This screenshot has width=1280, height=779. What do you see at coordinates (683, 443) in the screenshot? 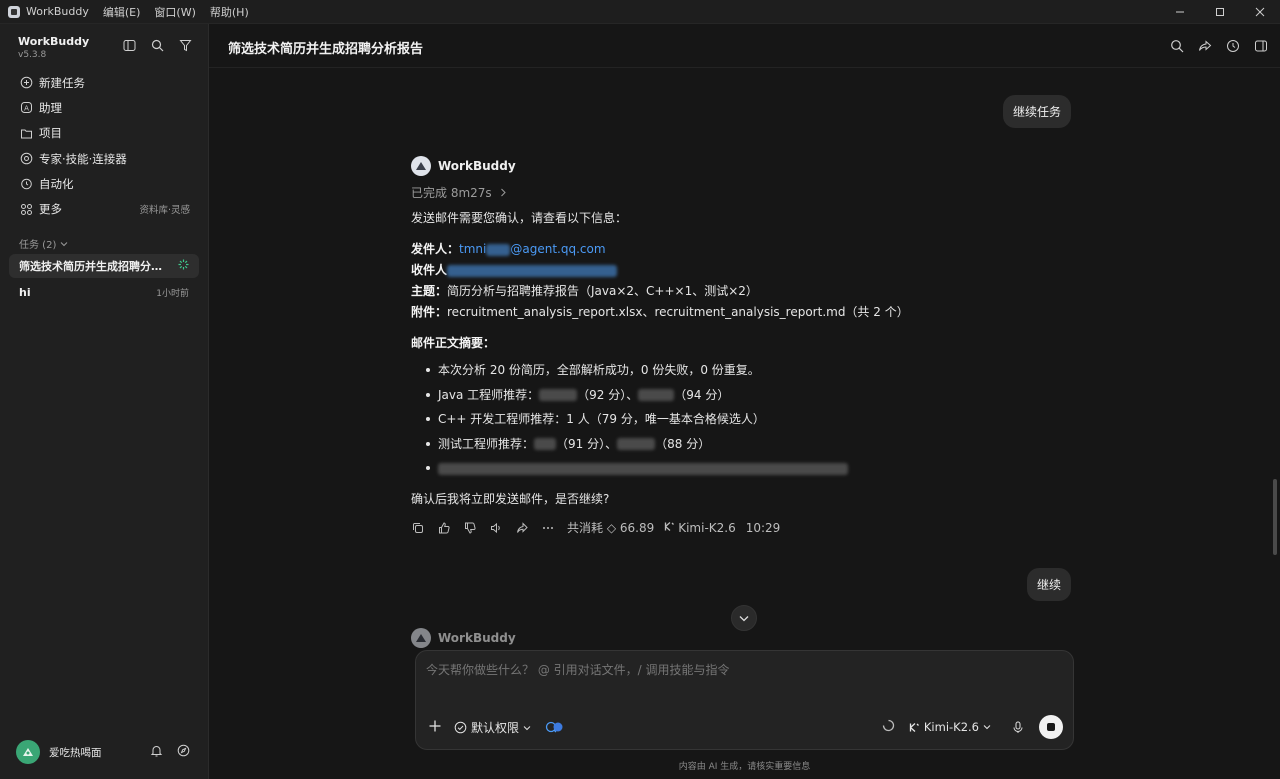
I see `summary-line: （88 分）` at bounding box center [683, 443].